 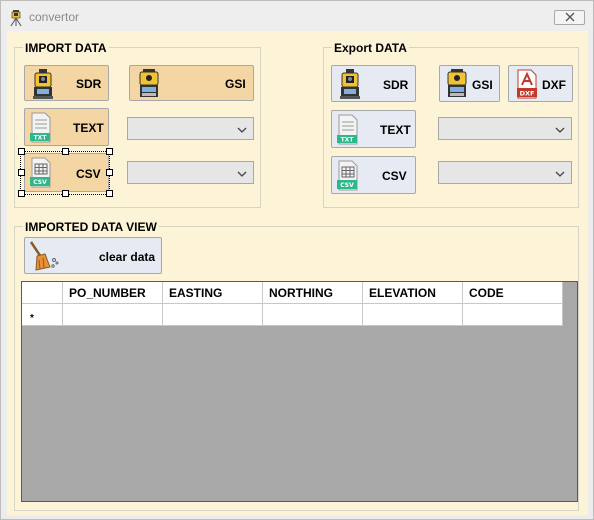 What do you see at coordinates (527, 94) in the screenshot?
I see `svg-text: DXF` at bounding box center [527, 94].